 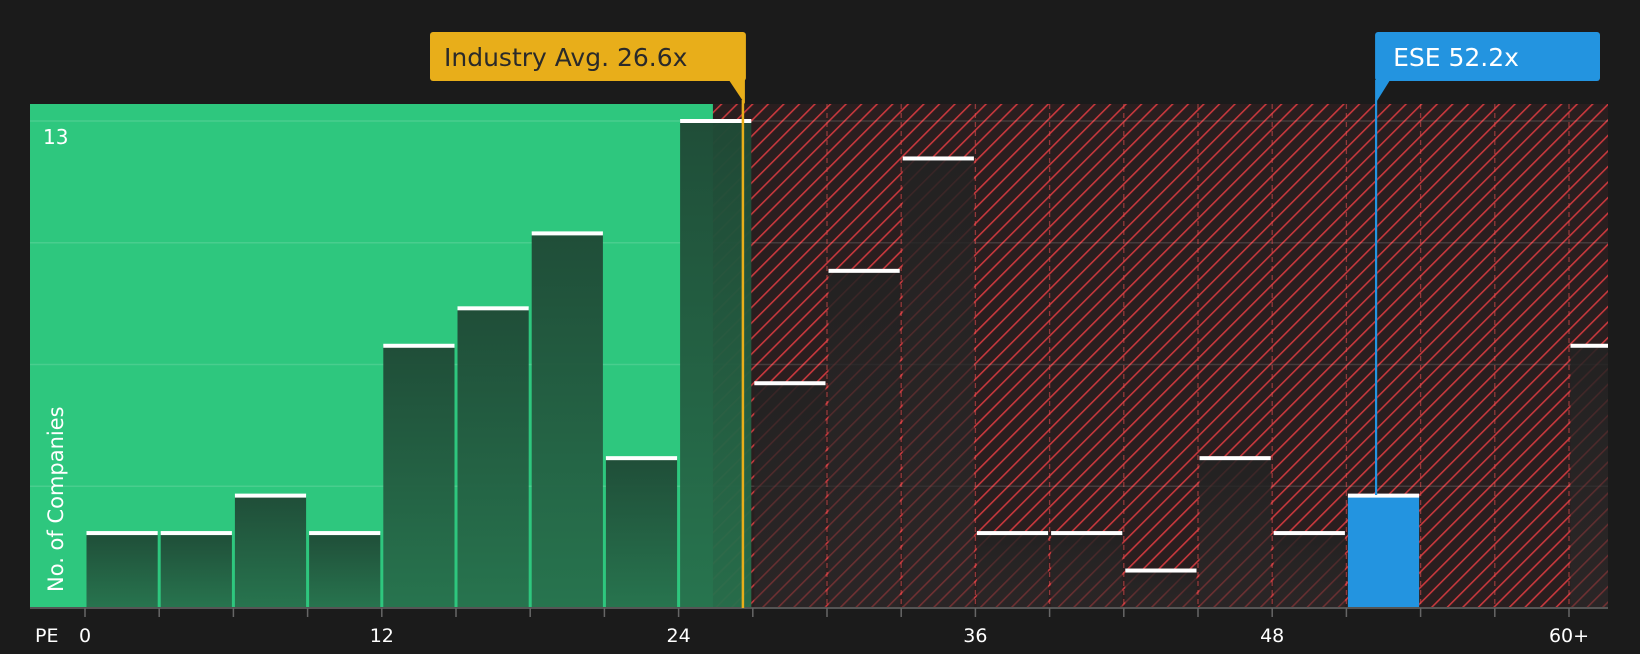 I want to click on y-tick-label: 13, so click(x=55, y=137).